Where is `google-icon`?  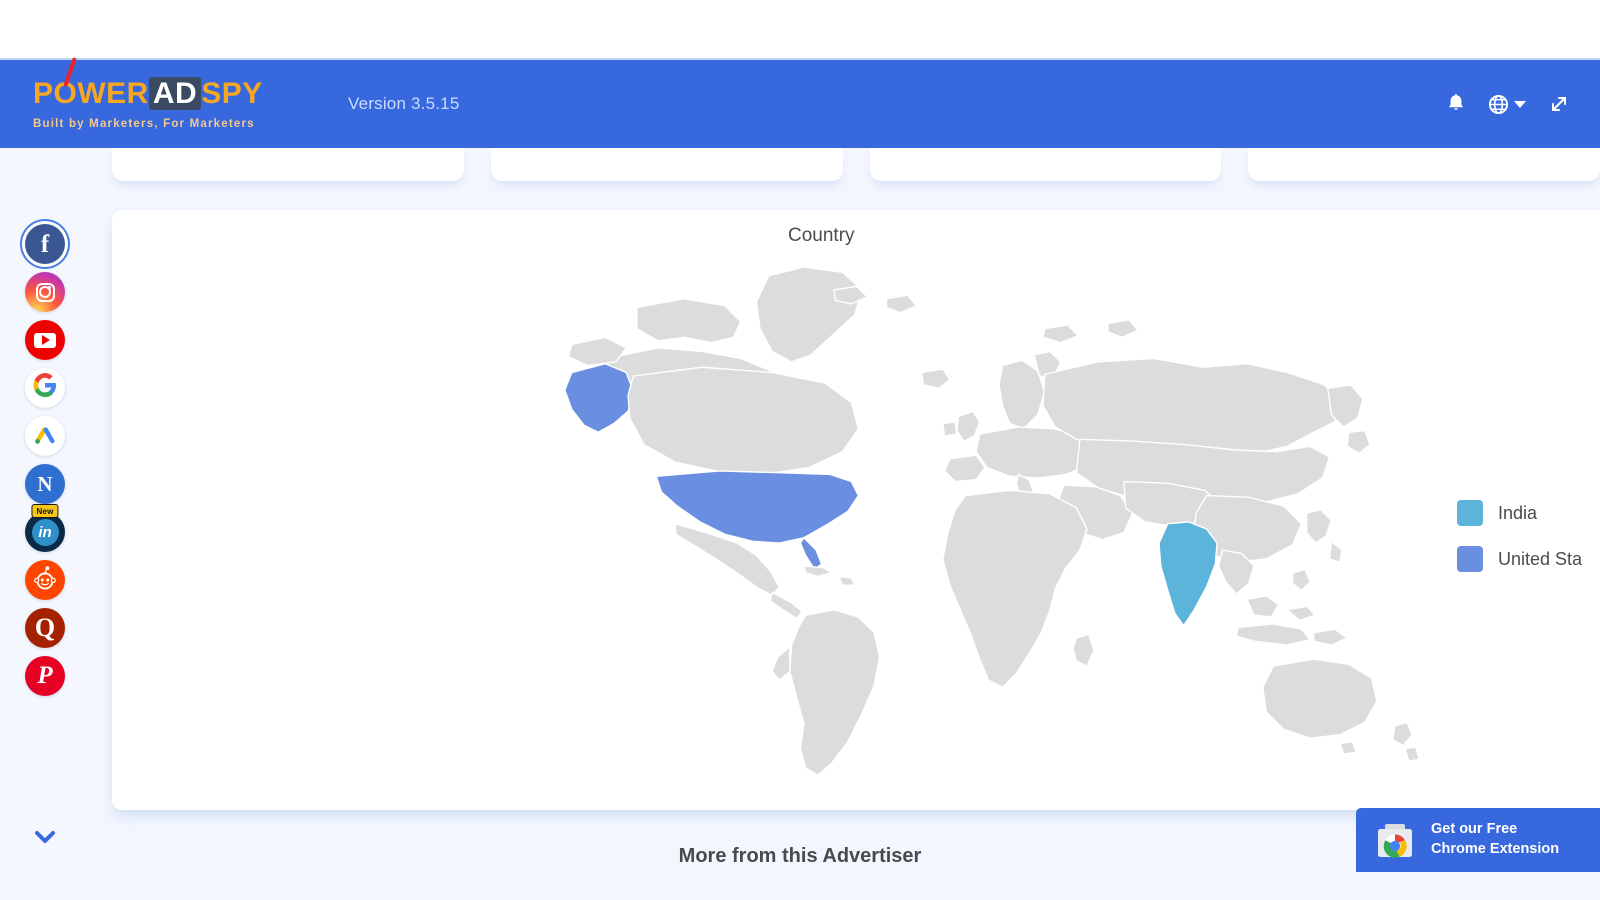 google-icon is located at coordinates (45, 388).